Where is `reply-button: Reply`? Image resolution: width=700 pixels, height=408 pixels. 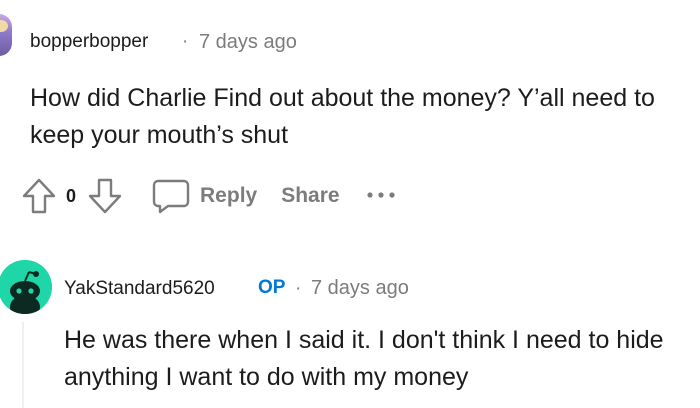
reply-button: Reply is located at coordinates (204, 196).